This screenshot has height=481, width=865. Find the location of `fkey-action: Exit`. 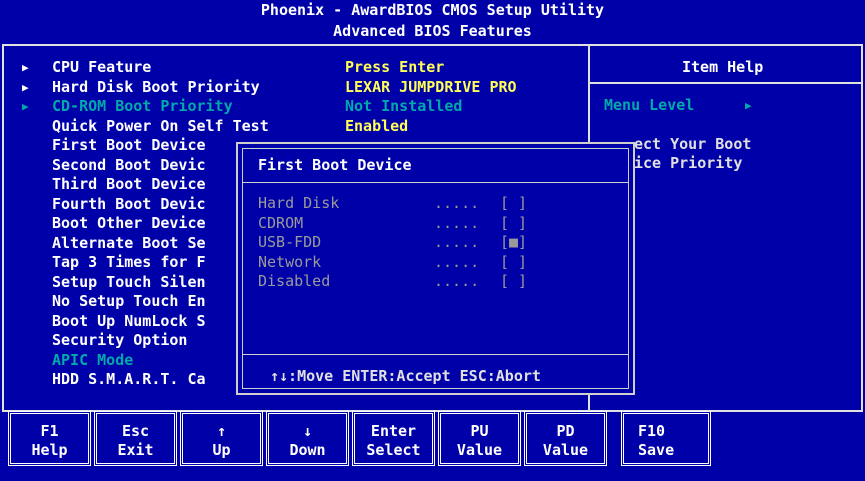

fkey-action: Exit is located at coordinates (135, 450).